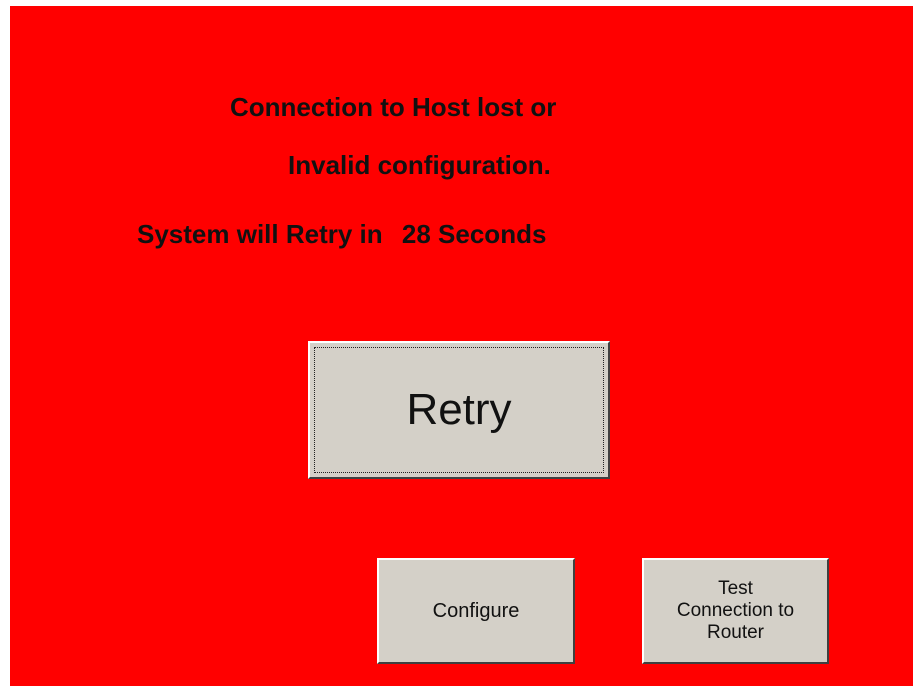 The width and height of the screenshot is (917, 693). I want to click on test-connection-to-router-button: Test Connection to Router, so click(735, 611).